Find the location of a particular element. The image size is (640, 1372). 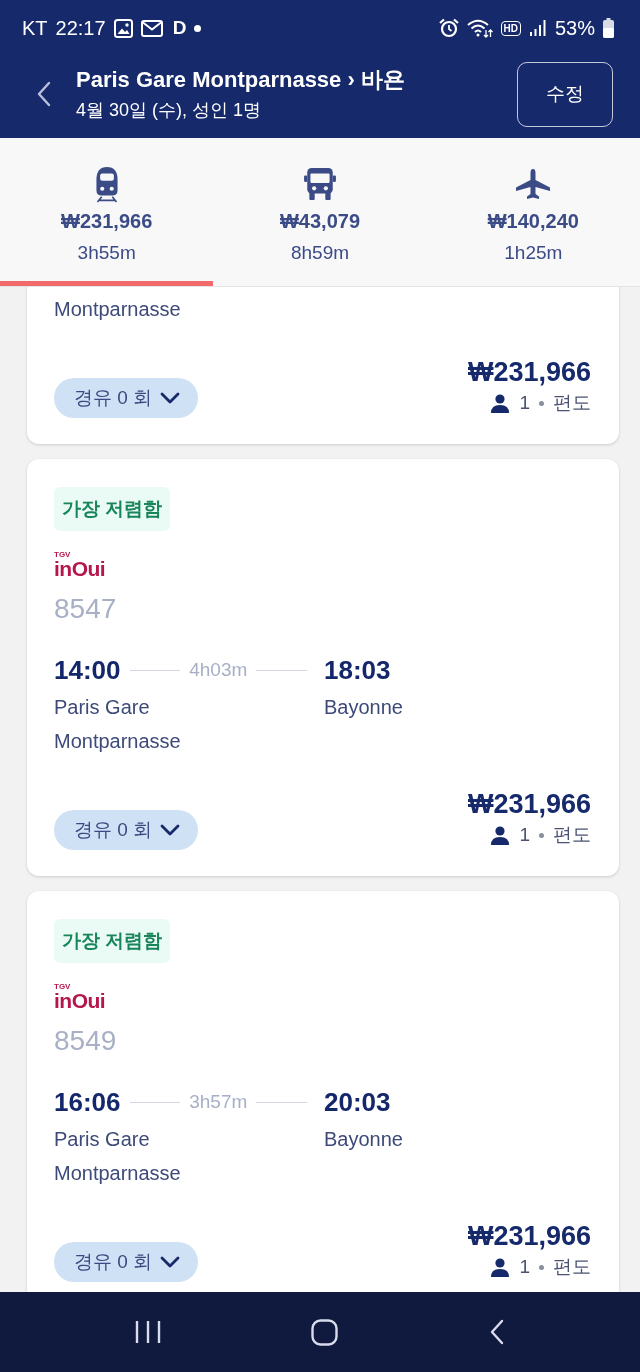

arrival-time: 20:03 is located at coordinates (358, 1102).